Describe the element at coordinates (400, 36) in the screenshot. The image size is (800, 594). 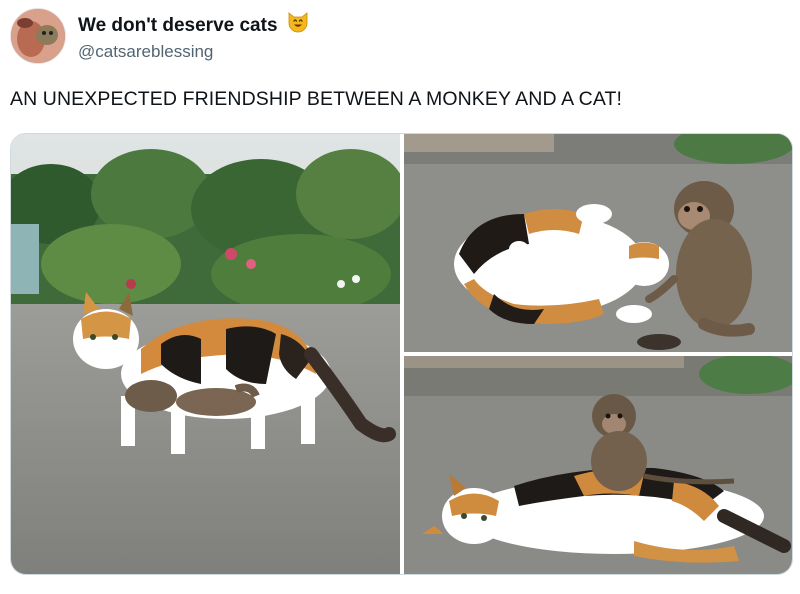
I see `tweet-header: We don't deserve cats @catsareblessing` at that location.